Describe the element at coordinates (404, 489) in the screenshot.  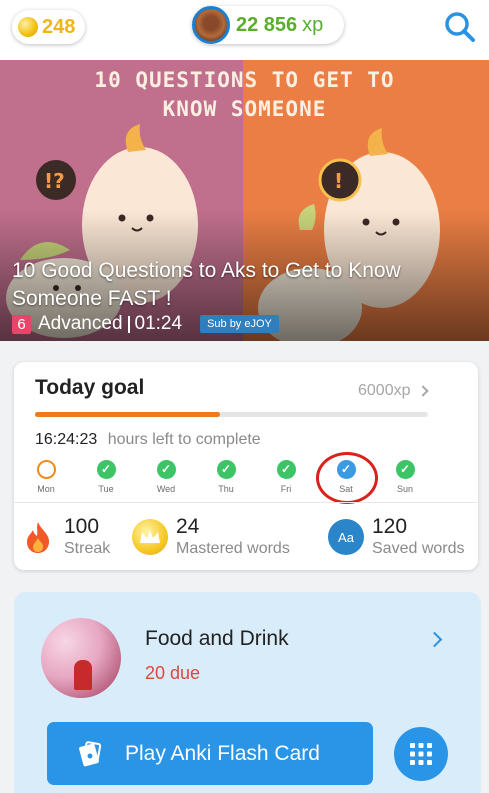
I see `day-label: Sun` at that location.